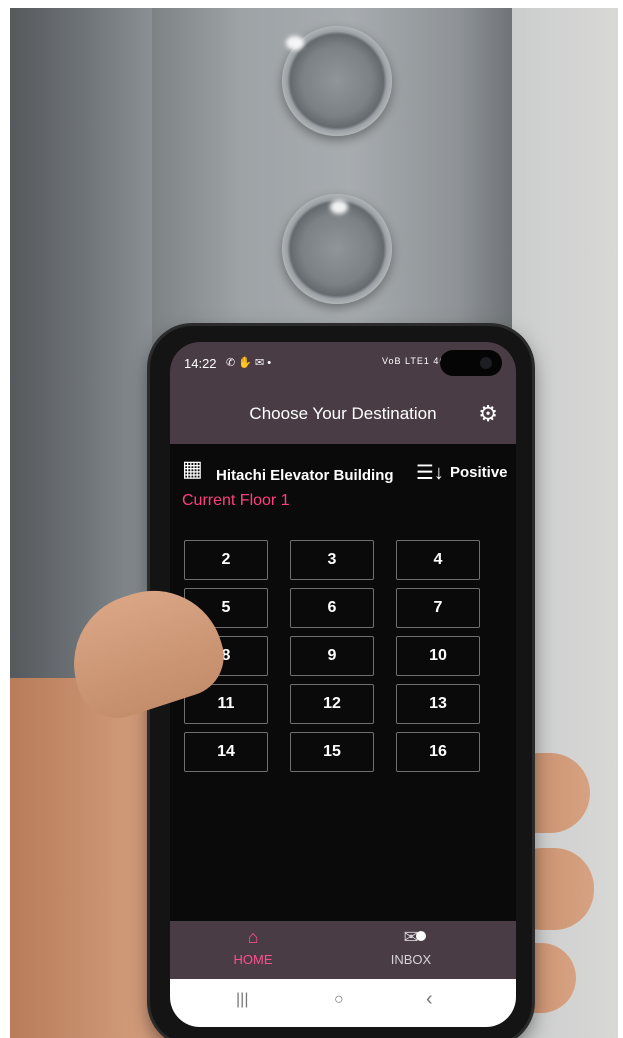 This screenshot has height=1038, width=623. I want to click on nav-home: ⌂ HOME, so click(253, 947).